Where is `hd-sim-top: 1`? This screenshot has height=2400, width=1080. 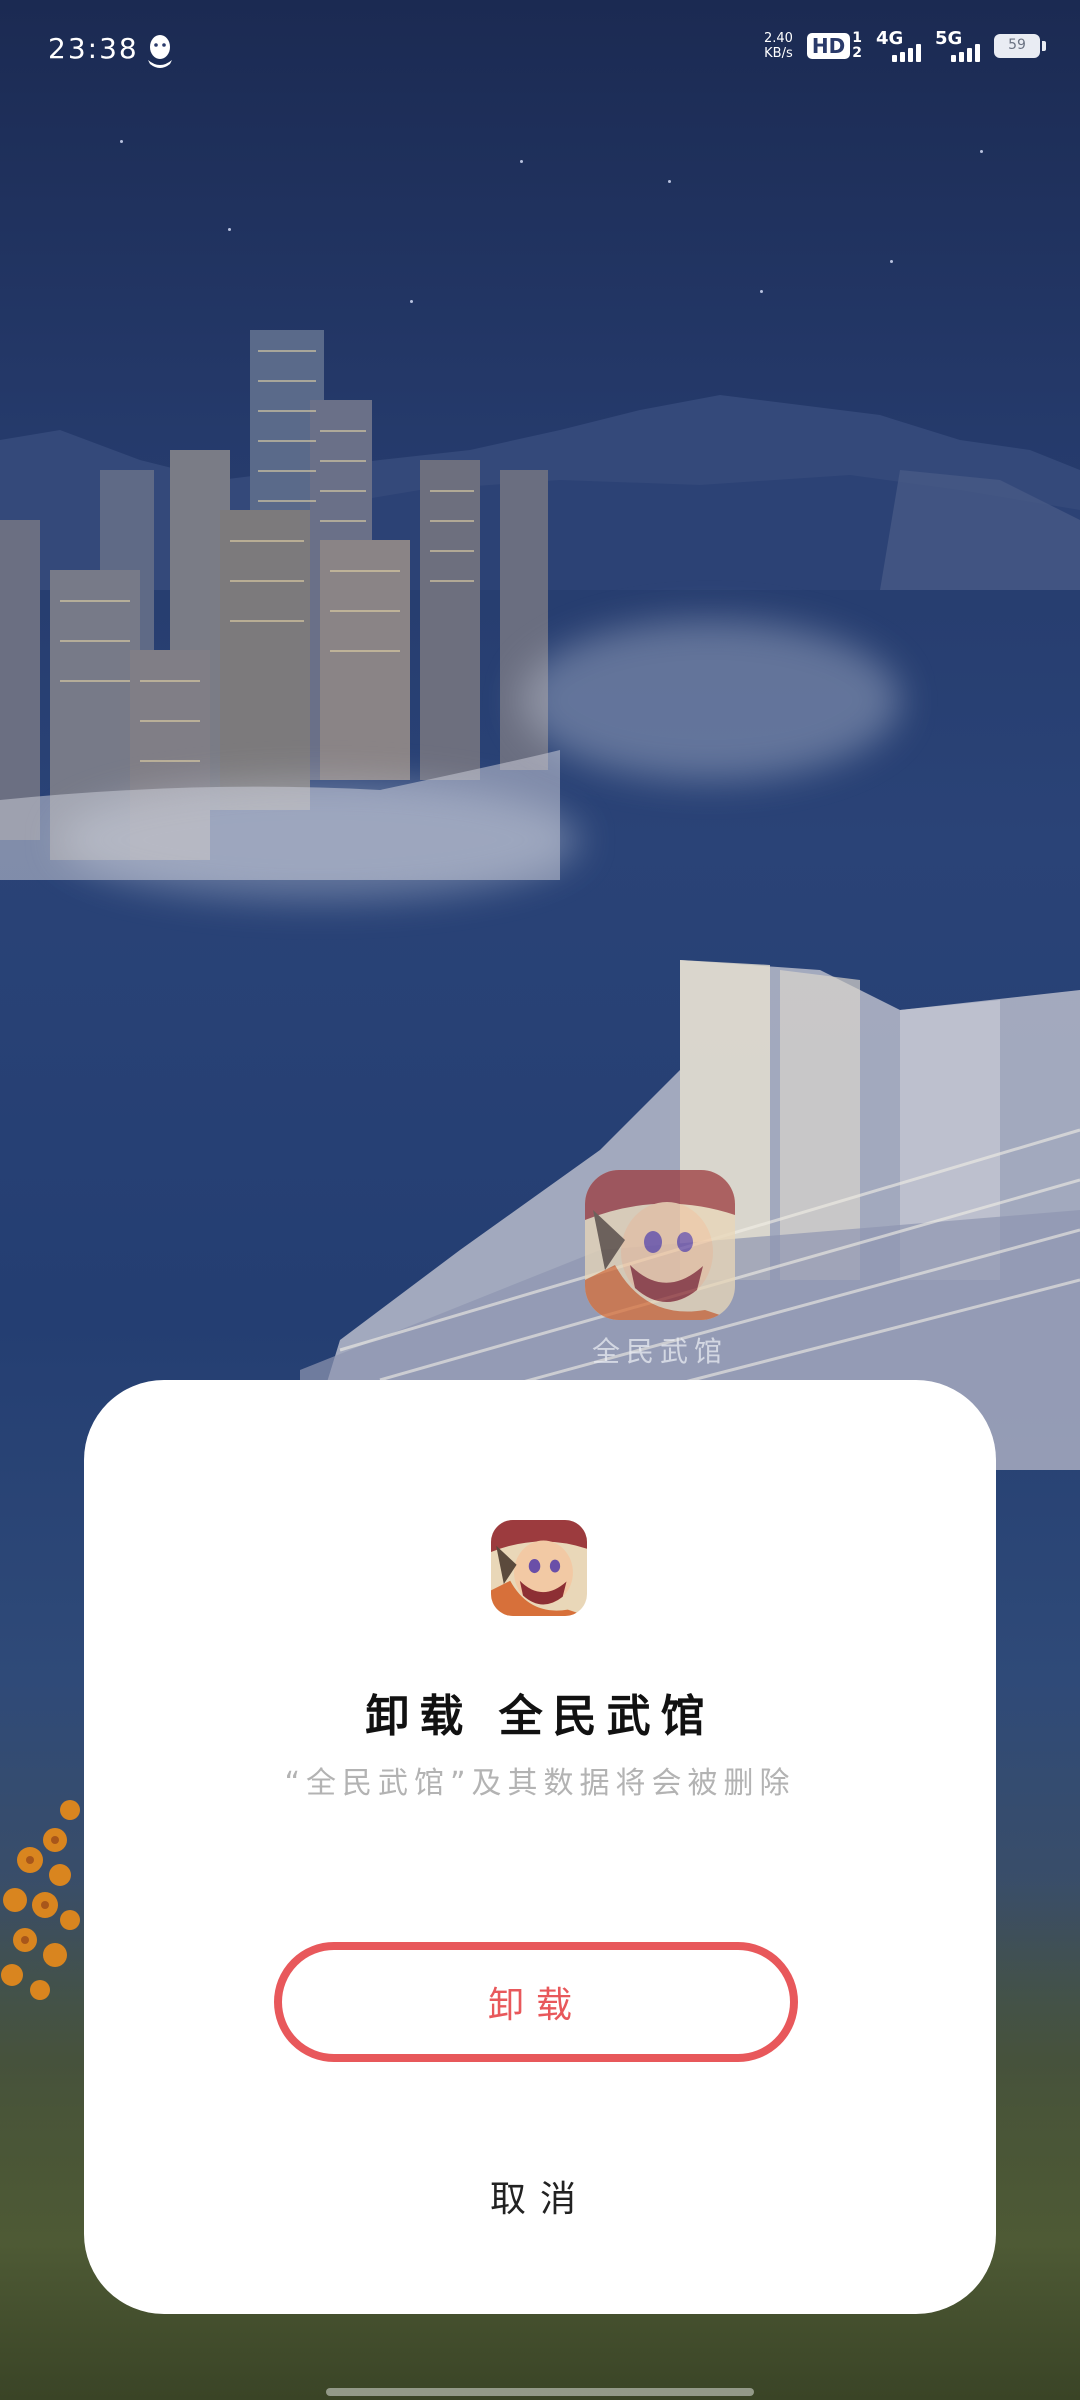
hd-sim-top: 1 is located at coordinates (857, 38).